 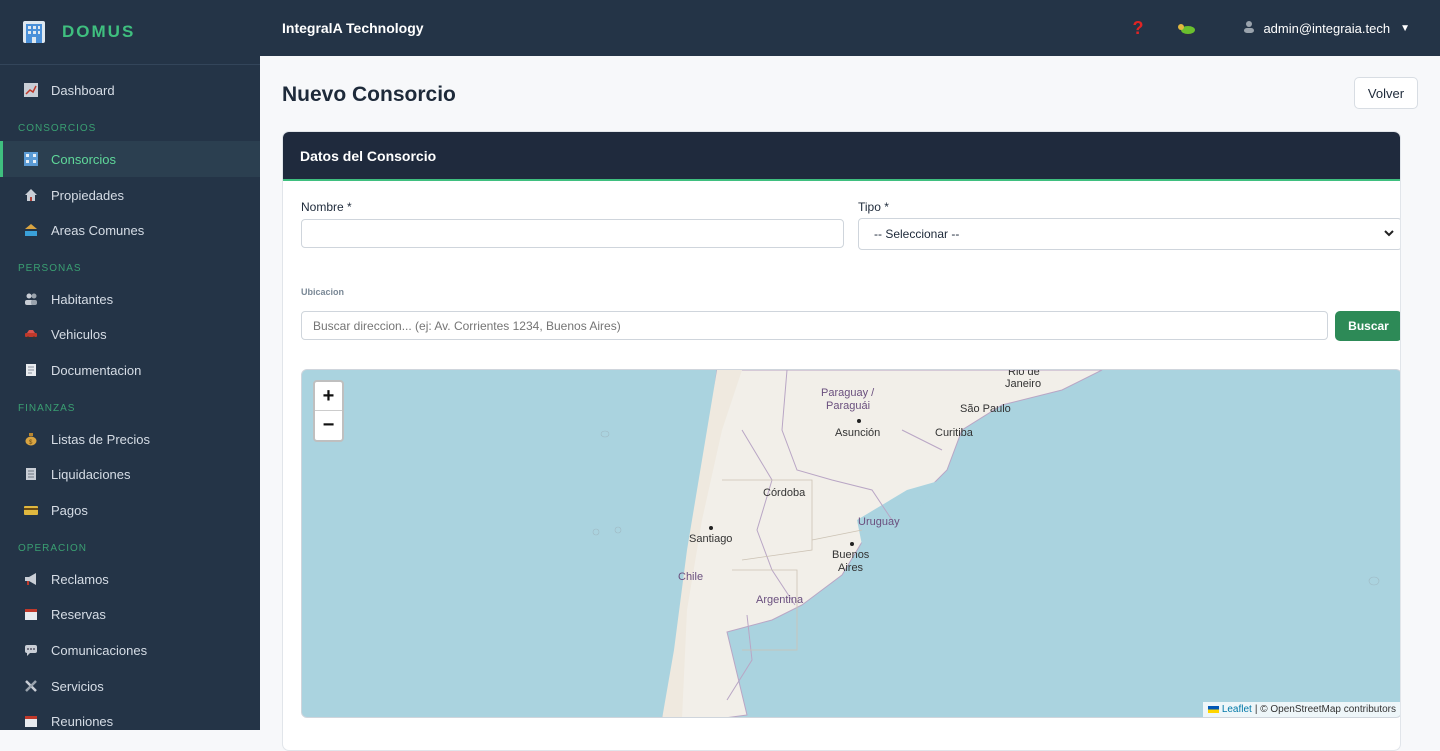 I want to click on map-label-curitiba: Curitiba, so click(x=954, y=433).